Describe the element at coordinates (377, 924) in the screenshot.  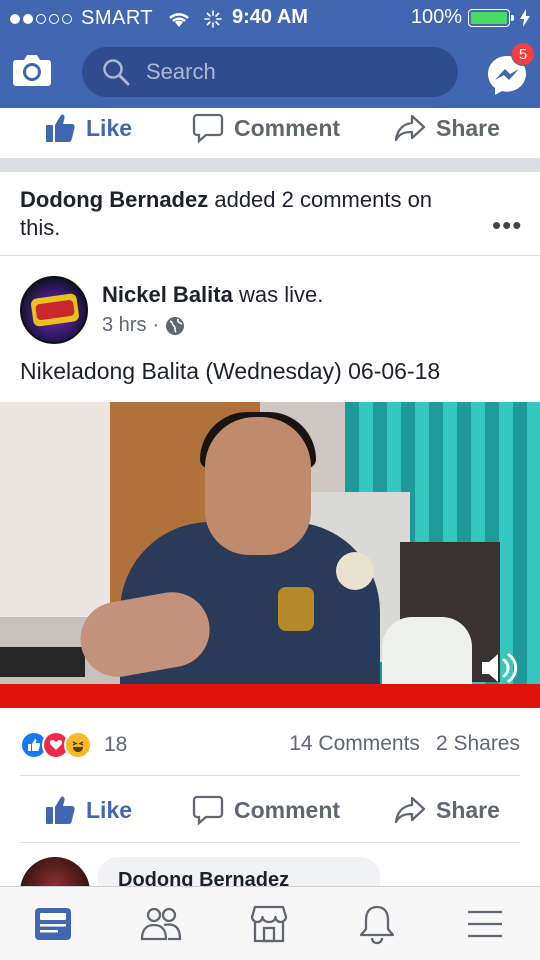
I see `notifications-icon` at that location.